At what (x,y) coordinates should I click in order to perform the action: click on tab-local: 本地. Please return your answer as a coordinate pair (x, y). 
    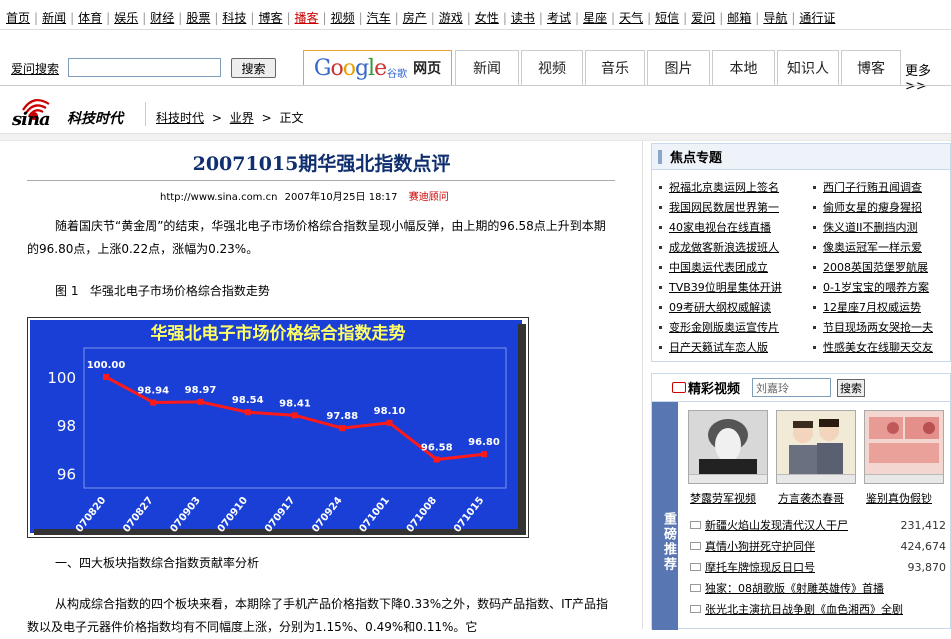
    Looking at the image, I should click on (743, 67).